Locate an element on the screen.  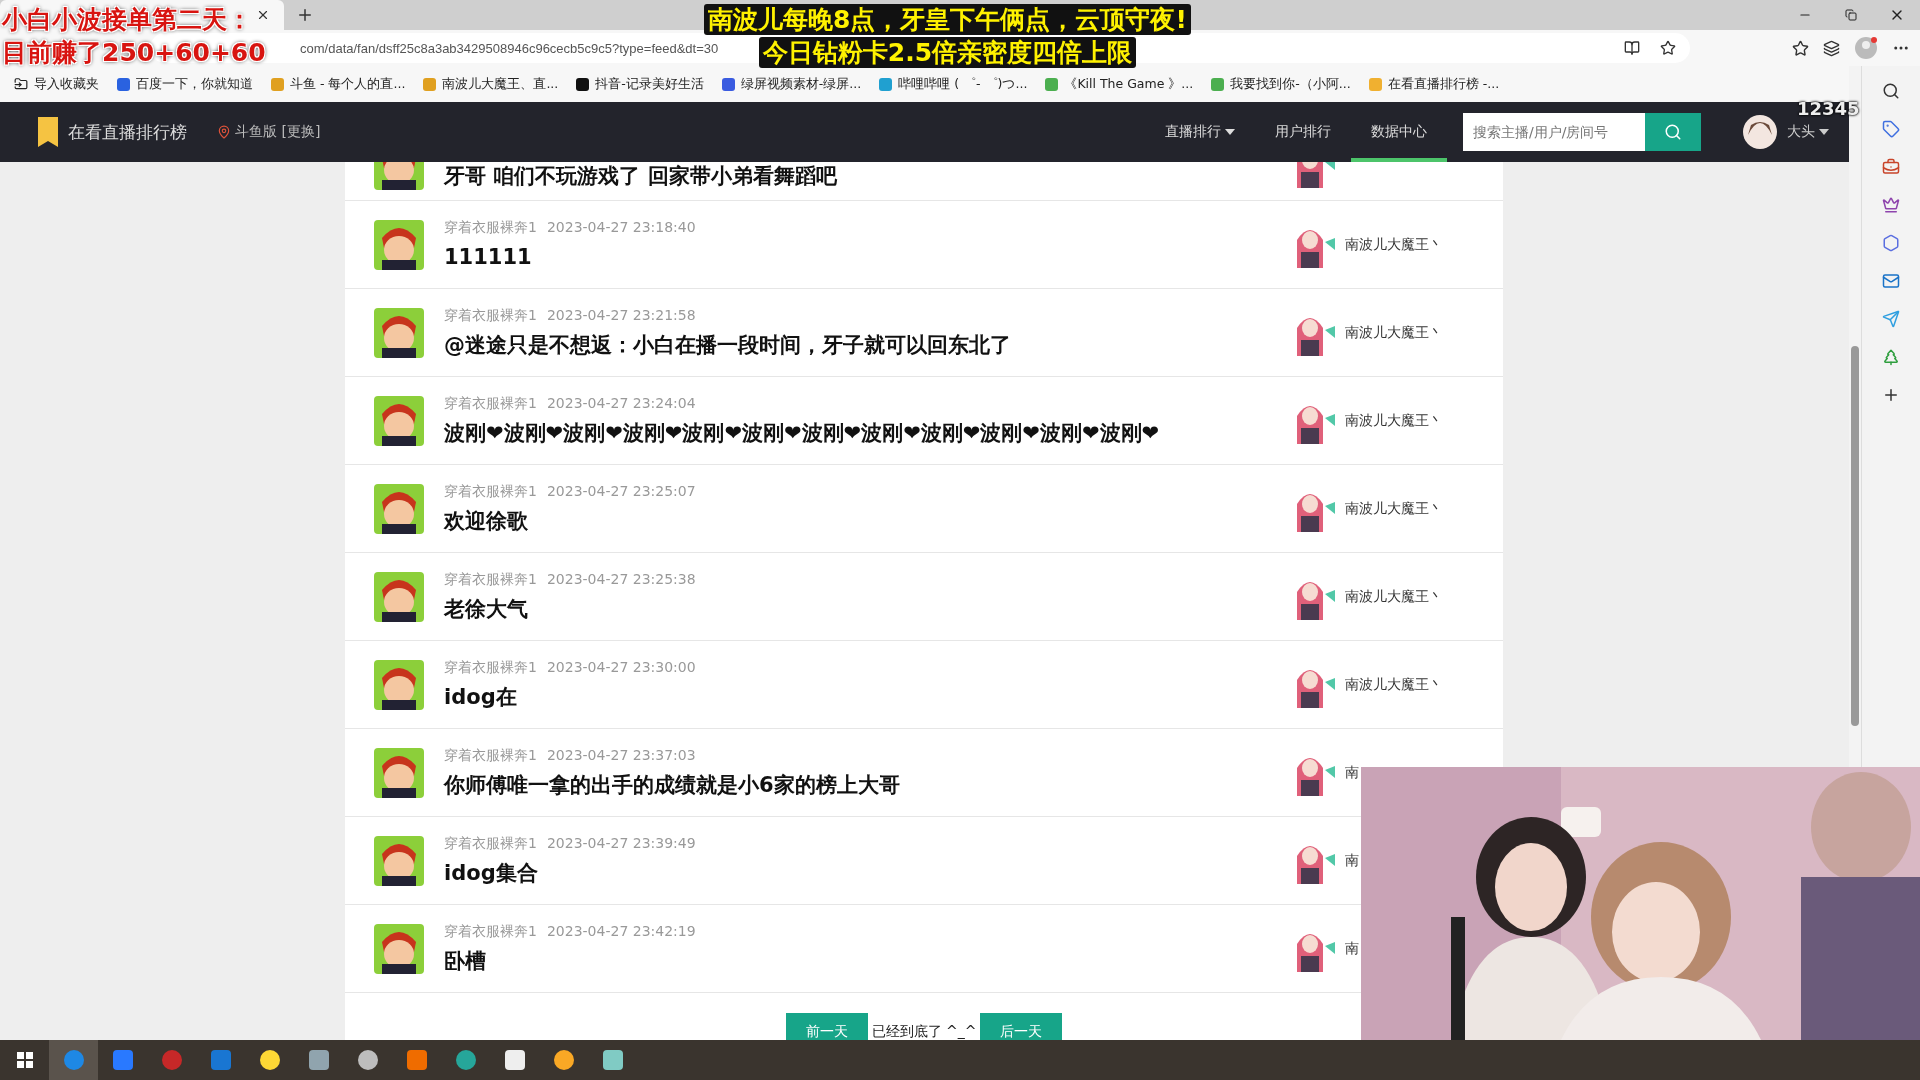
timestamp: 2023-04-27 23:24:04 is located at coordinates (621, 404).